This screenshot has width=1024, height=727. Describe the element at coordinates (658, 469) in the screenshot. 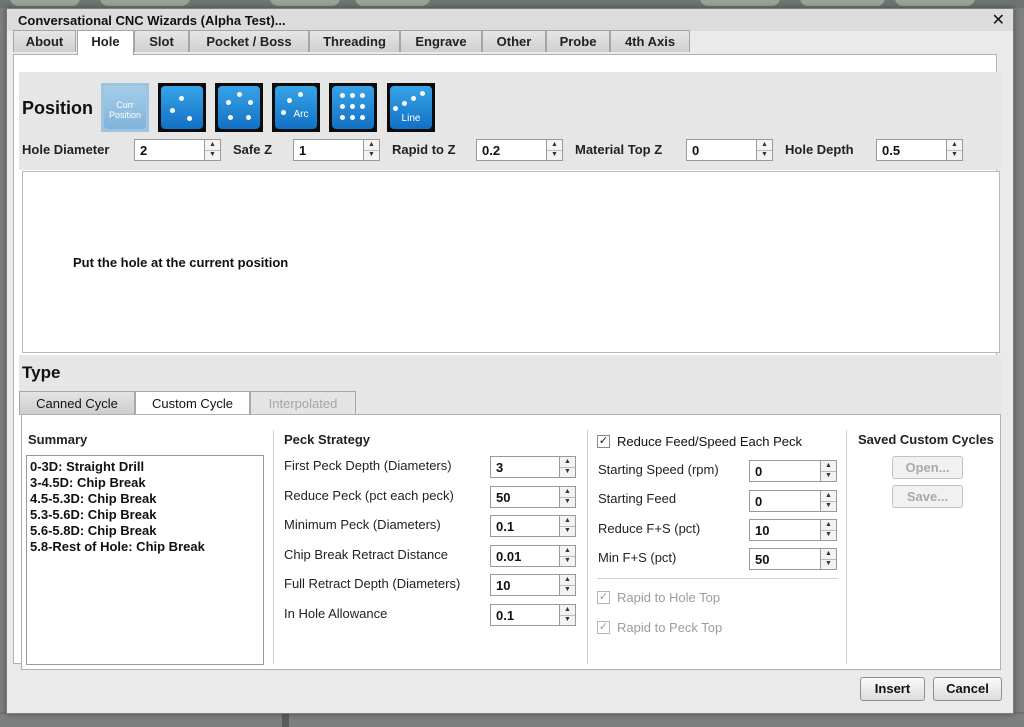

I see `starting-speed-label: Starting Speed (rpm)` at that location.